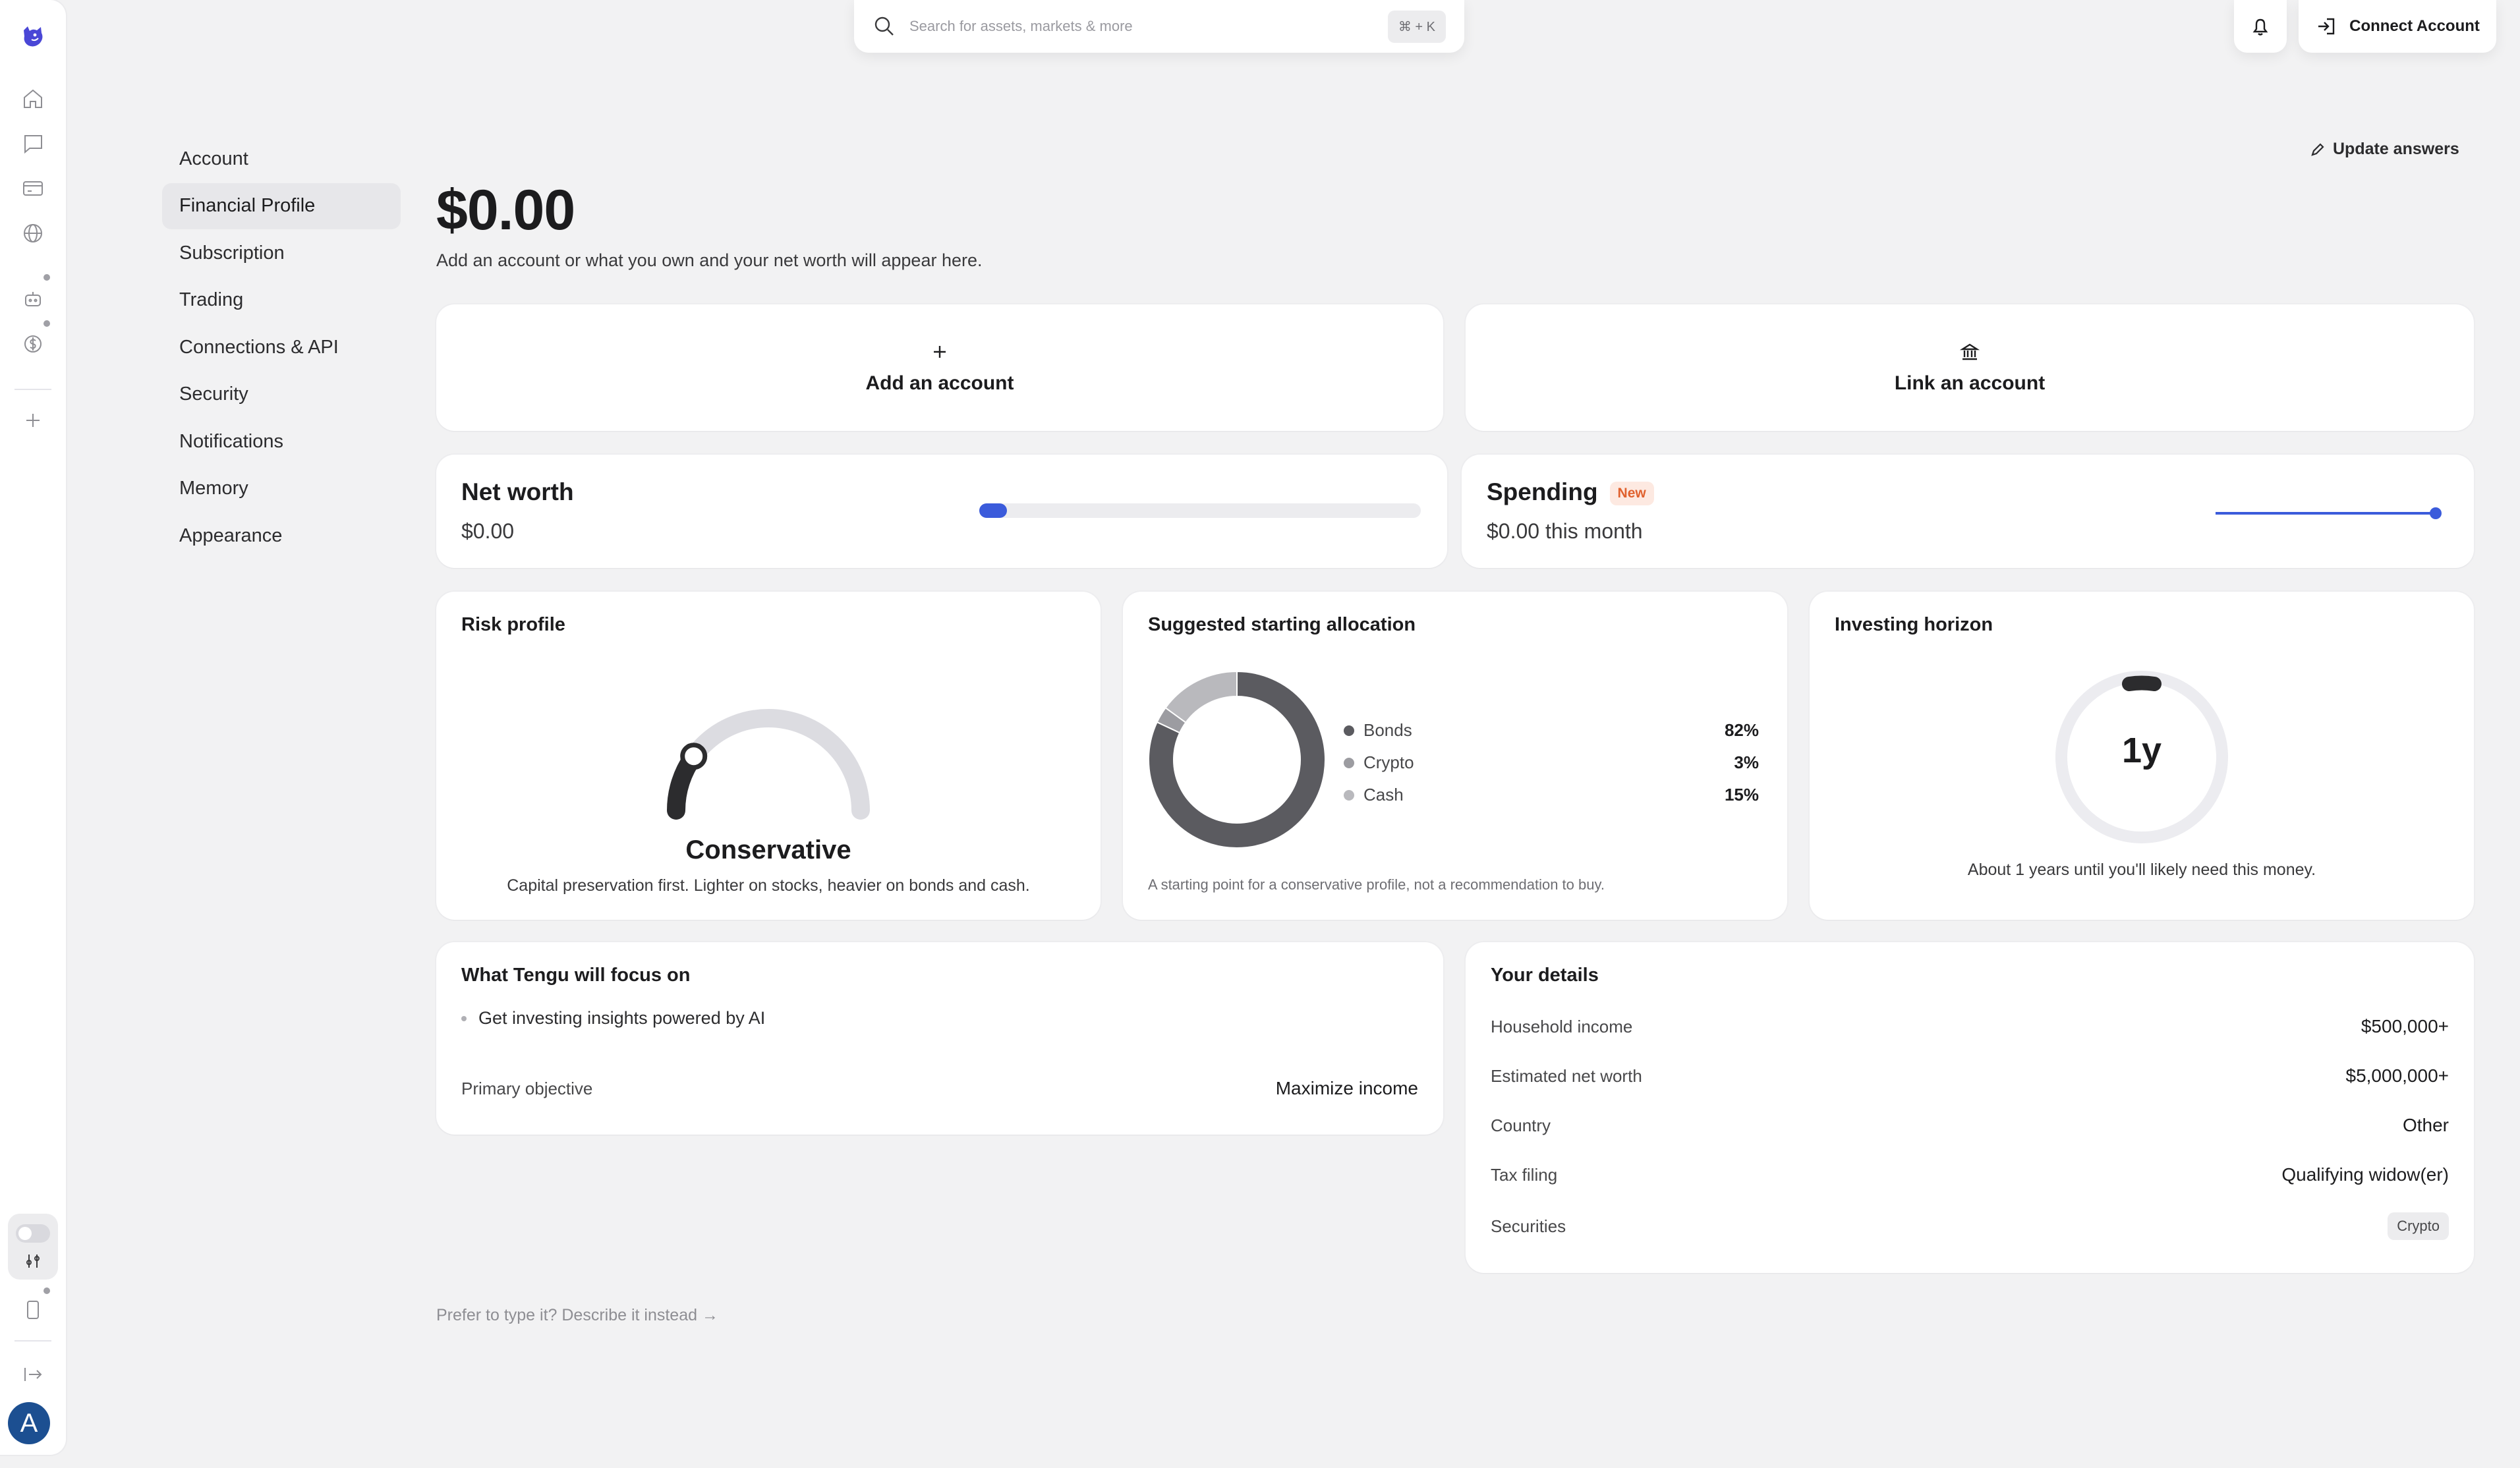 Image resolution: width=2520 pixels, height=1468 pixels. Describe the element at coordinates (517, 491) in the screenshot. I see `net-worth-title: Net worth` at that location.